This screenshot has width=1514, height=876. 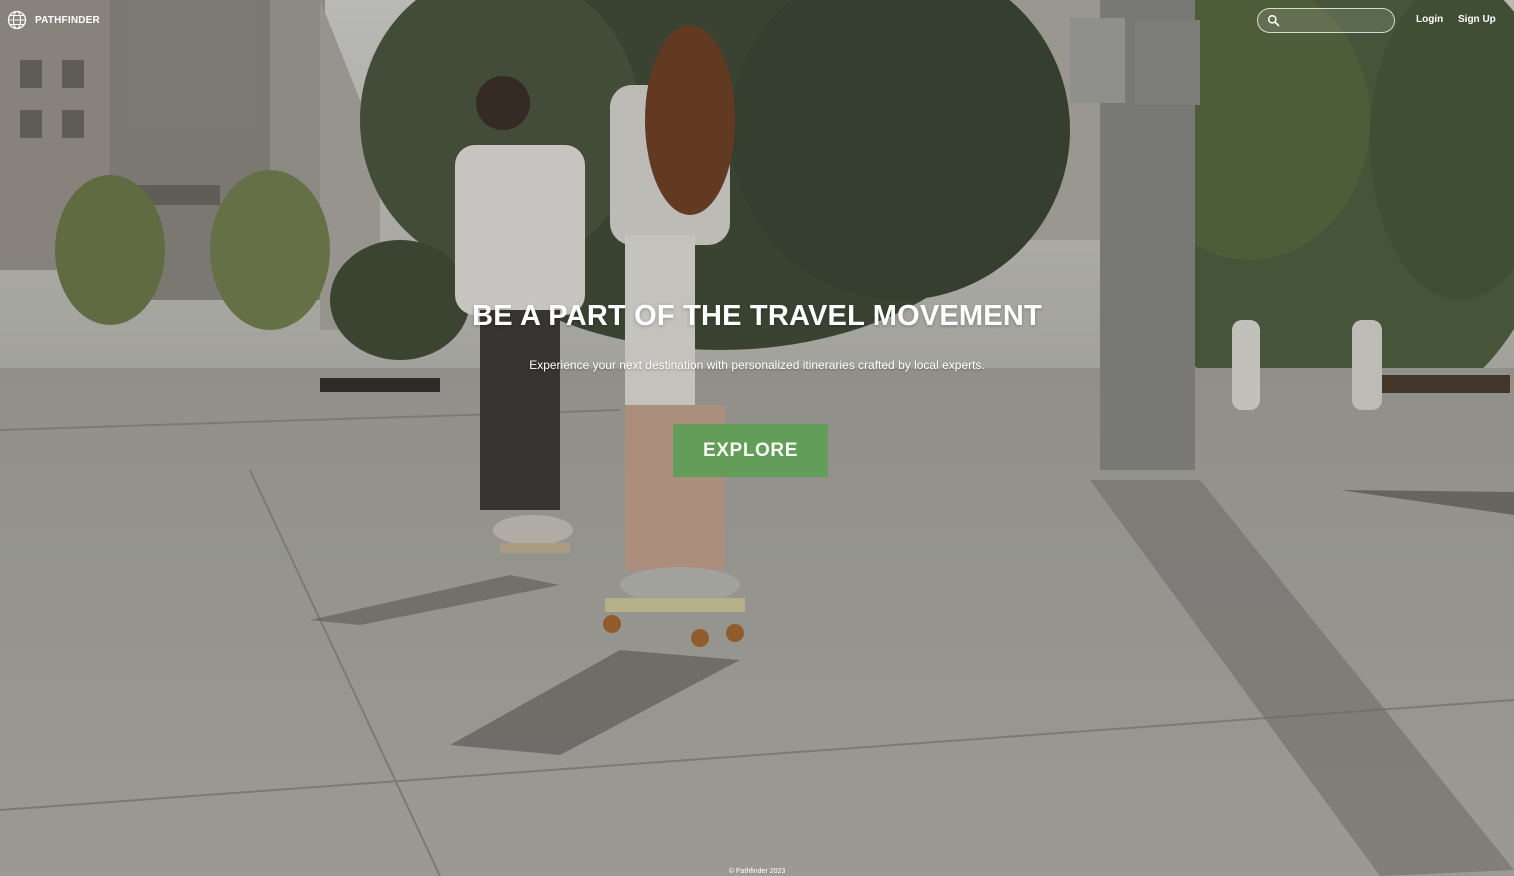 What do you see at coordinates (1273, 20) in the screenshot?
I see `search-icon` at bounding box center [1273, 20].